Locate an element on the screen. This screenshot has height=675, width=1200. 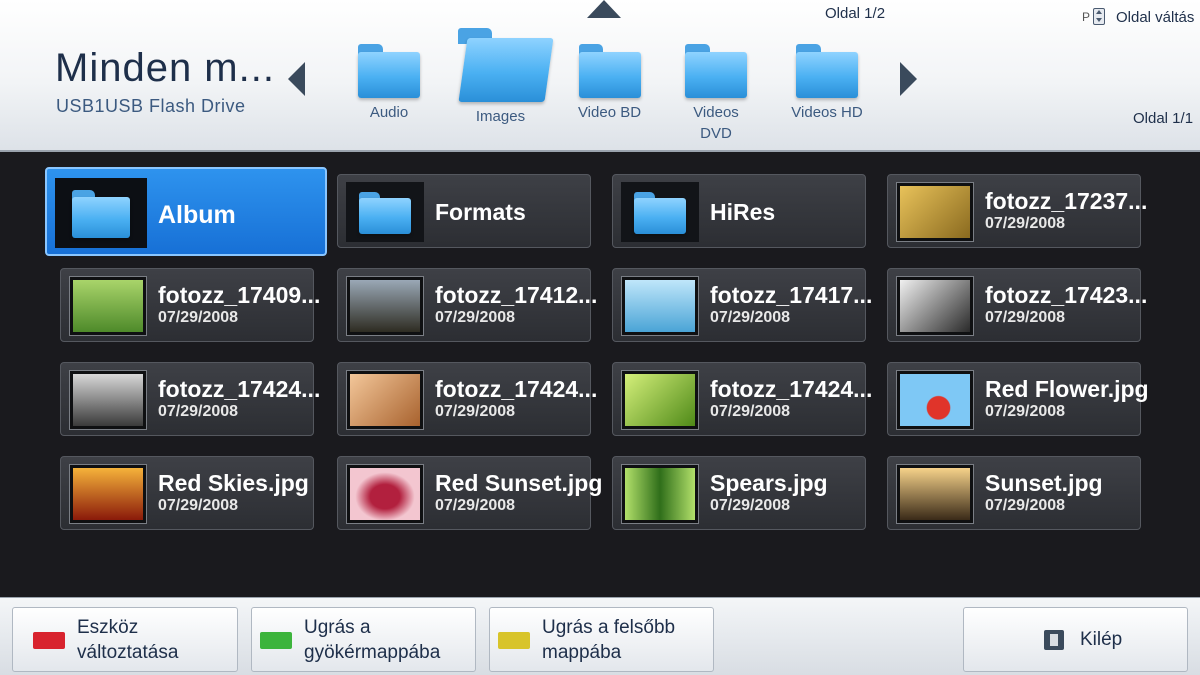
grid-item-folder: Formats is located at coordinates (464, 211).